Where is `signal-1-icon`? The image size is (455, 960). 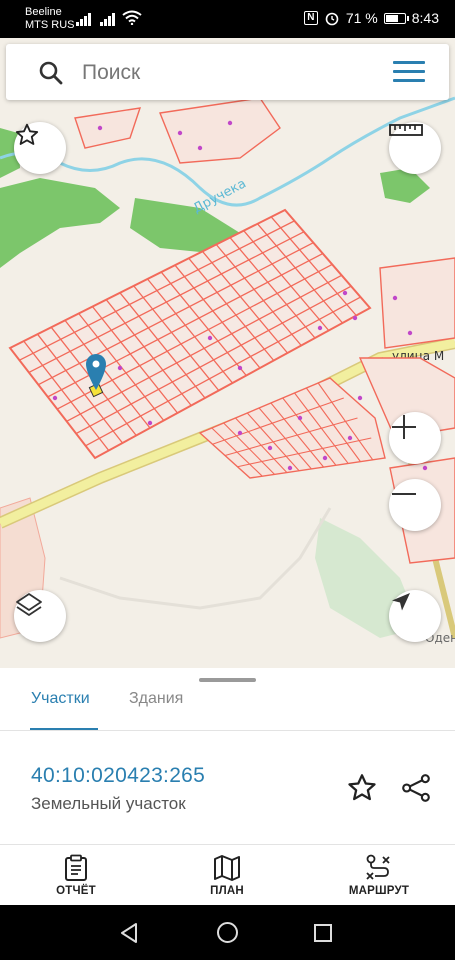 signal-1-icon is located at coordinates (83, 19).